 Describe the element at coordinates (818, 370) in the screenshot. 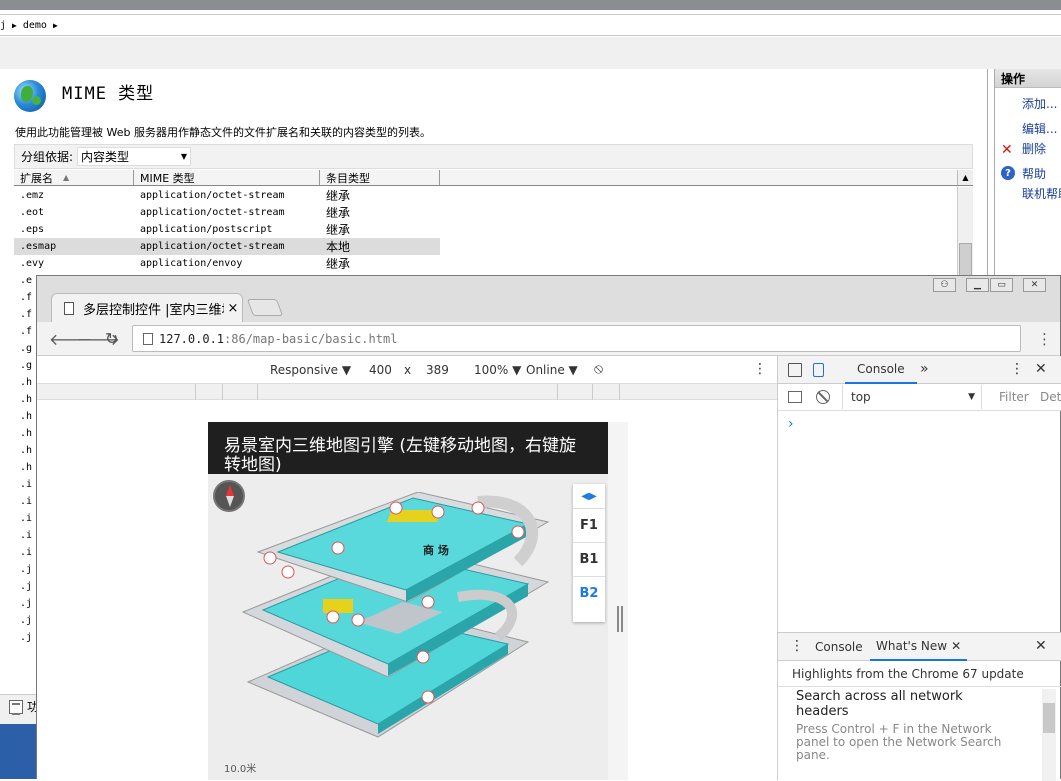

I see `device-toggle-icon` at that location.